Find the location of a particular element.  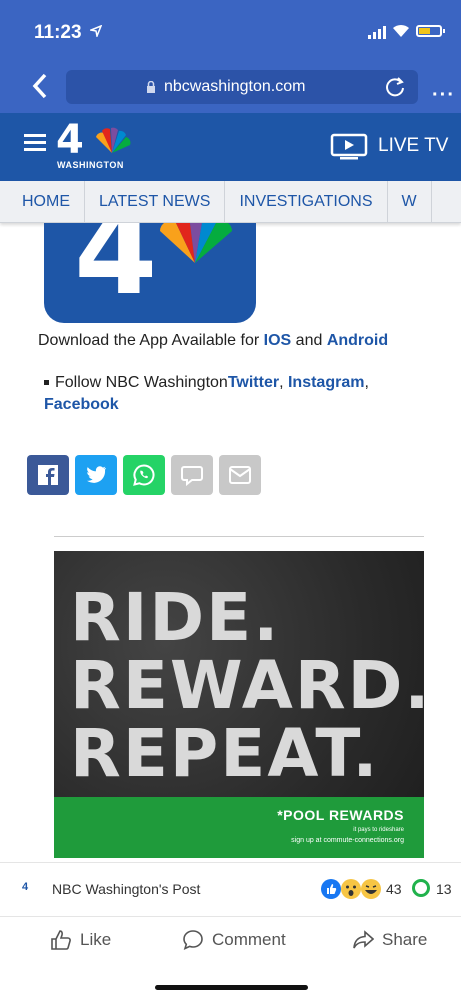

share-arrow-icon is located at coordinates (363, 939).